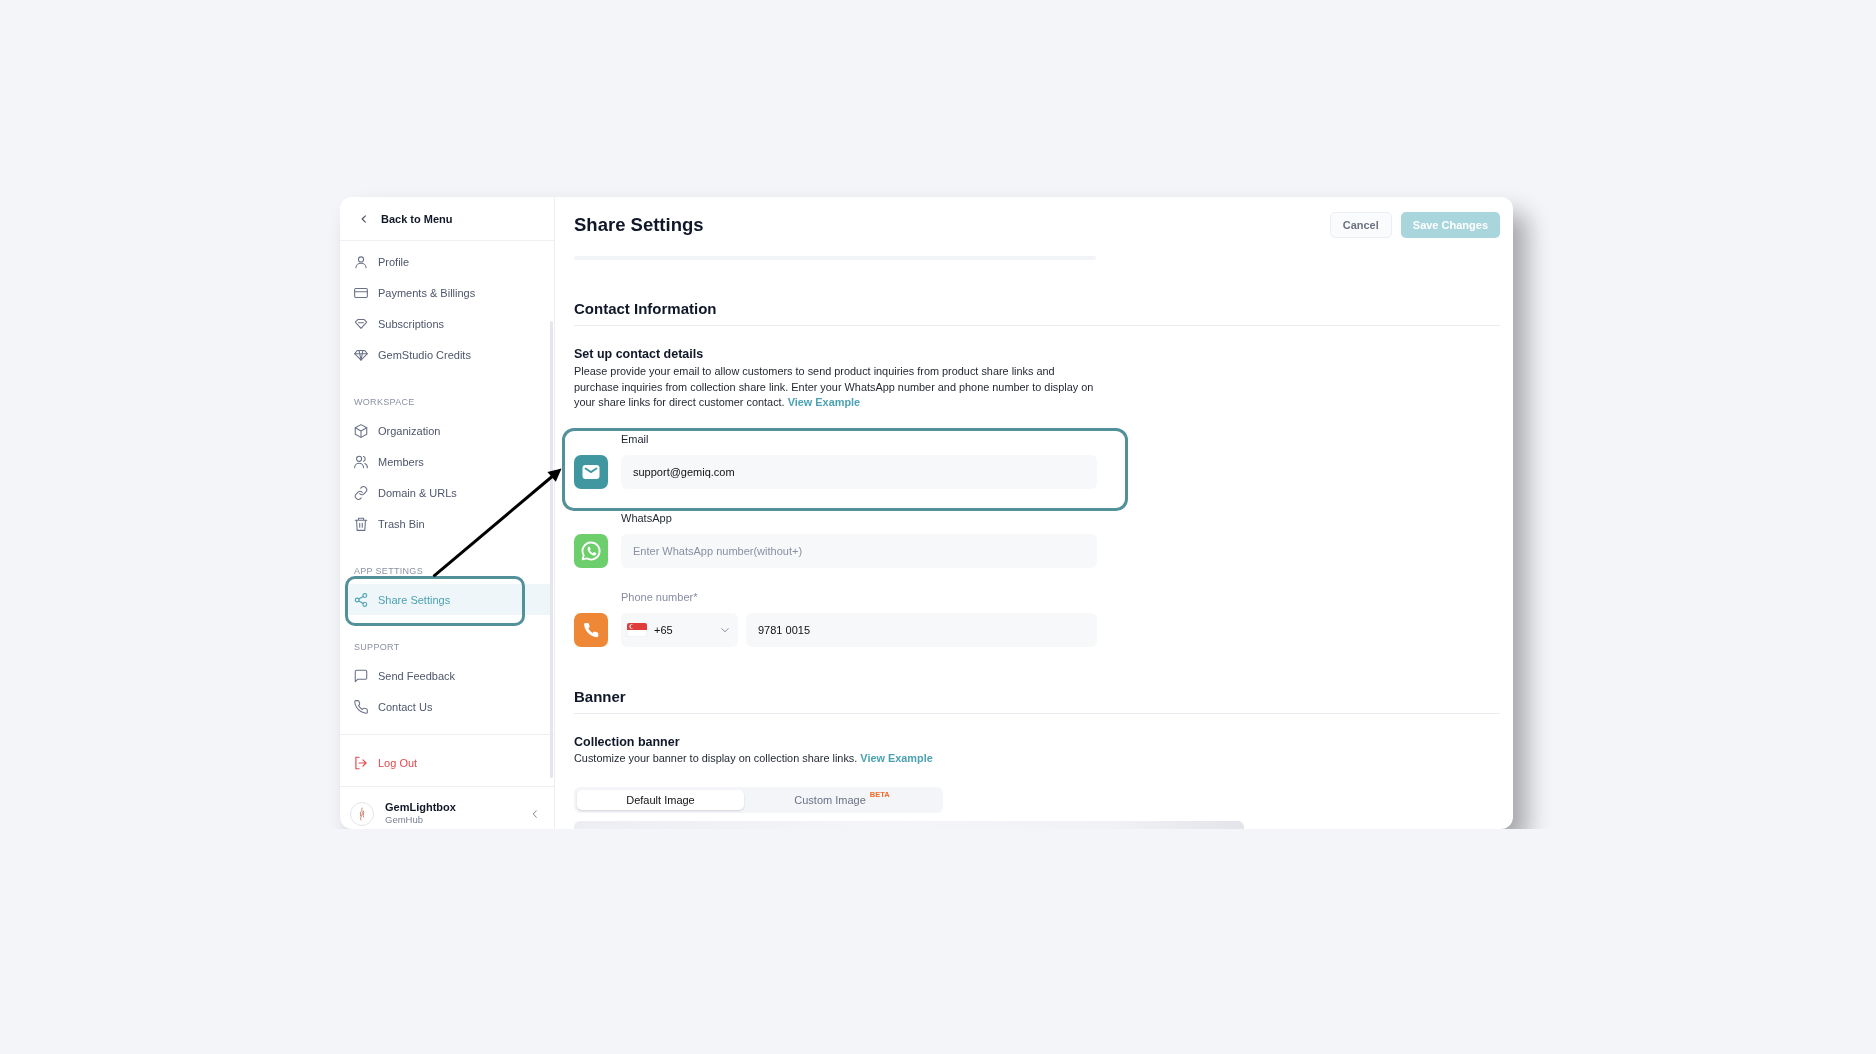 The image size is (1876, 1054). I want to click on sidebar-item: Payments & Billings, so click(448, 292).